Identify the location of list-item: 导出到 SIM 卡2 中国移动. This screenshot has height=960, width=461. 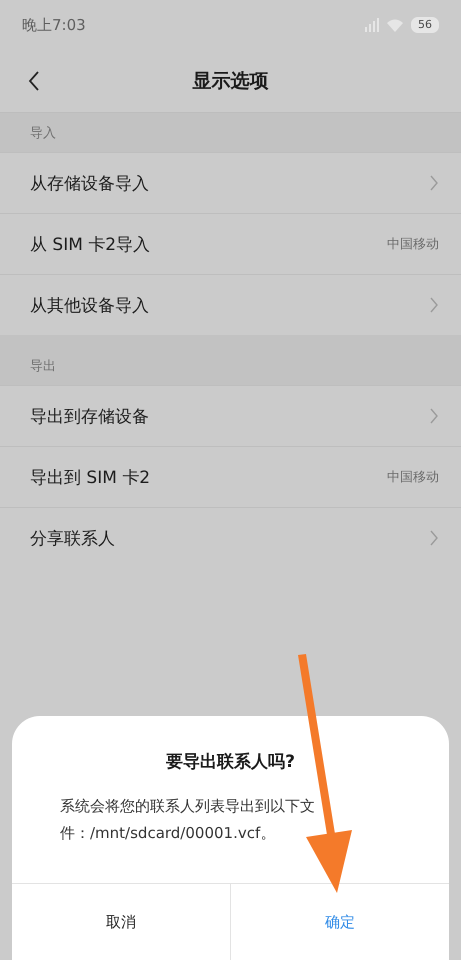
(230, 476).